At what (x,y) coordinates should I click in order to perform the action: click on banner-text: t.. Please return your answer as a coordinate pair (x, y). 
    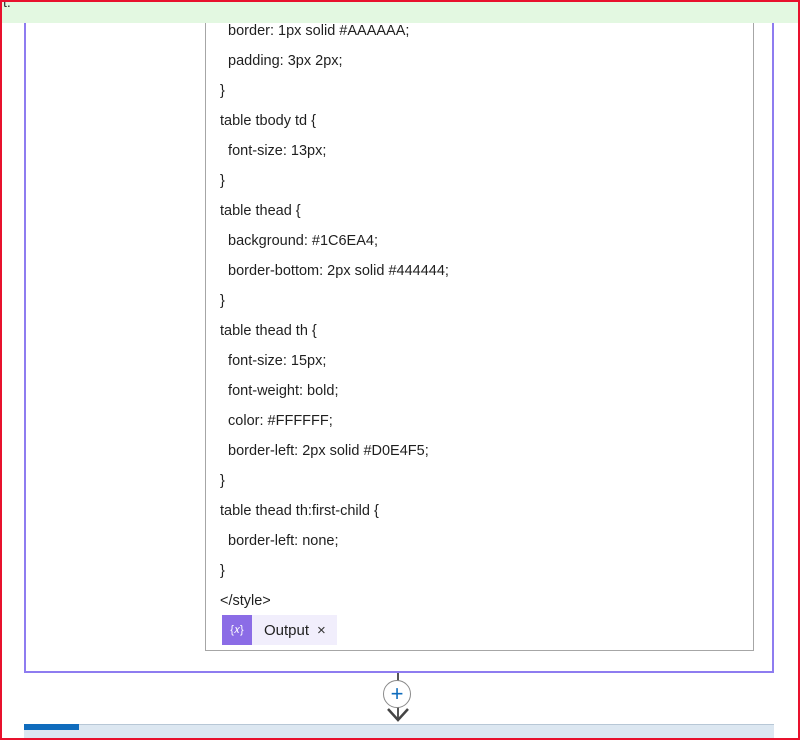
    Looking at the image, I should click on (7, 5).